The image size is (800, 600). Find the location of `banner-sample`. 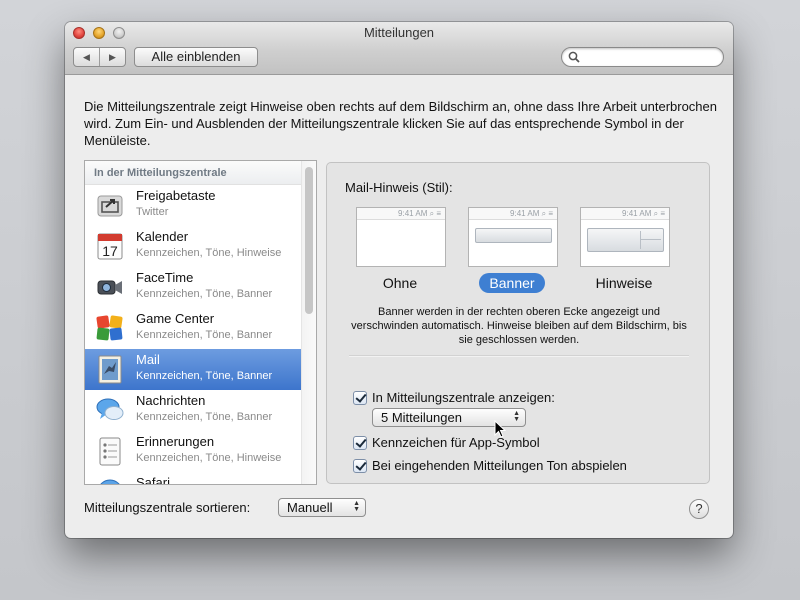

banner-sample is located at coordinates (513, 235).